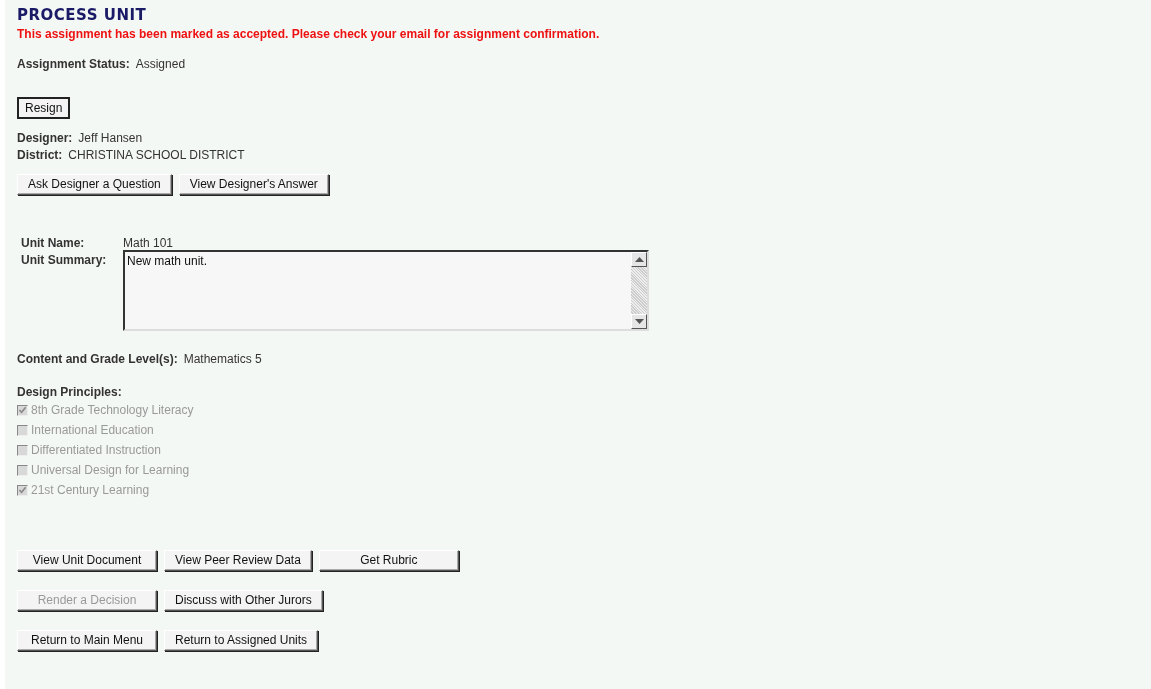 The height and width of the screenshot is (689, 1151). Describe the element at coordinates (639, 321) in the screenshot. I see `scroll-down-icon` at that location.